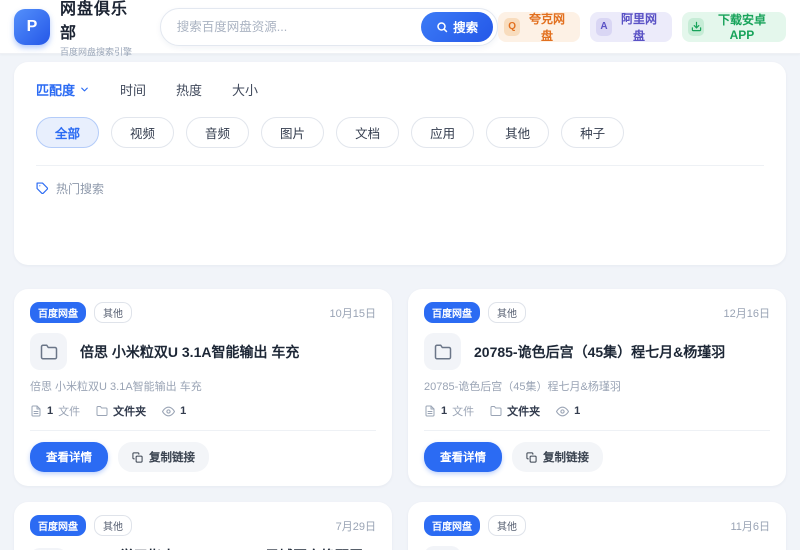 This screenshot has height=550, width=800. What do you see at coordinates (443, 132) in the screenshot?
I see `tab-app: 应用` at bounding box center [443, 132].